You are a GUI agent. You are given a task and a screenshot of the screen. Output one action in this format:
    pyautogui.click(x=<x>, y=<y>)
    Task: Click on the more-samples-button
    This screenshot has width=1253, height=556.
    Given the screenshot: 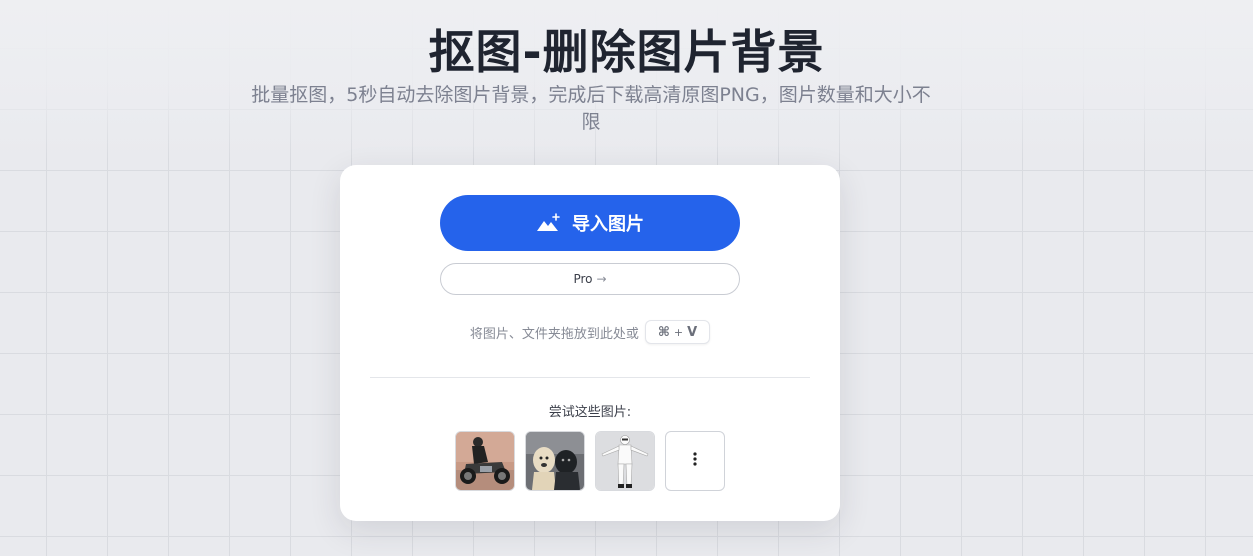 What is the action you would take?
    pyautogui.click(x=695, y=461)
    